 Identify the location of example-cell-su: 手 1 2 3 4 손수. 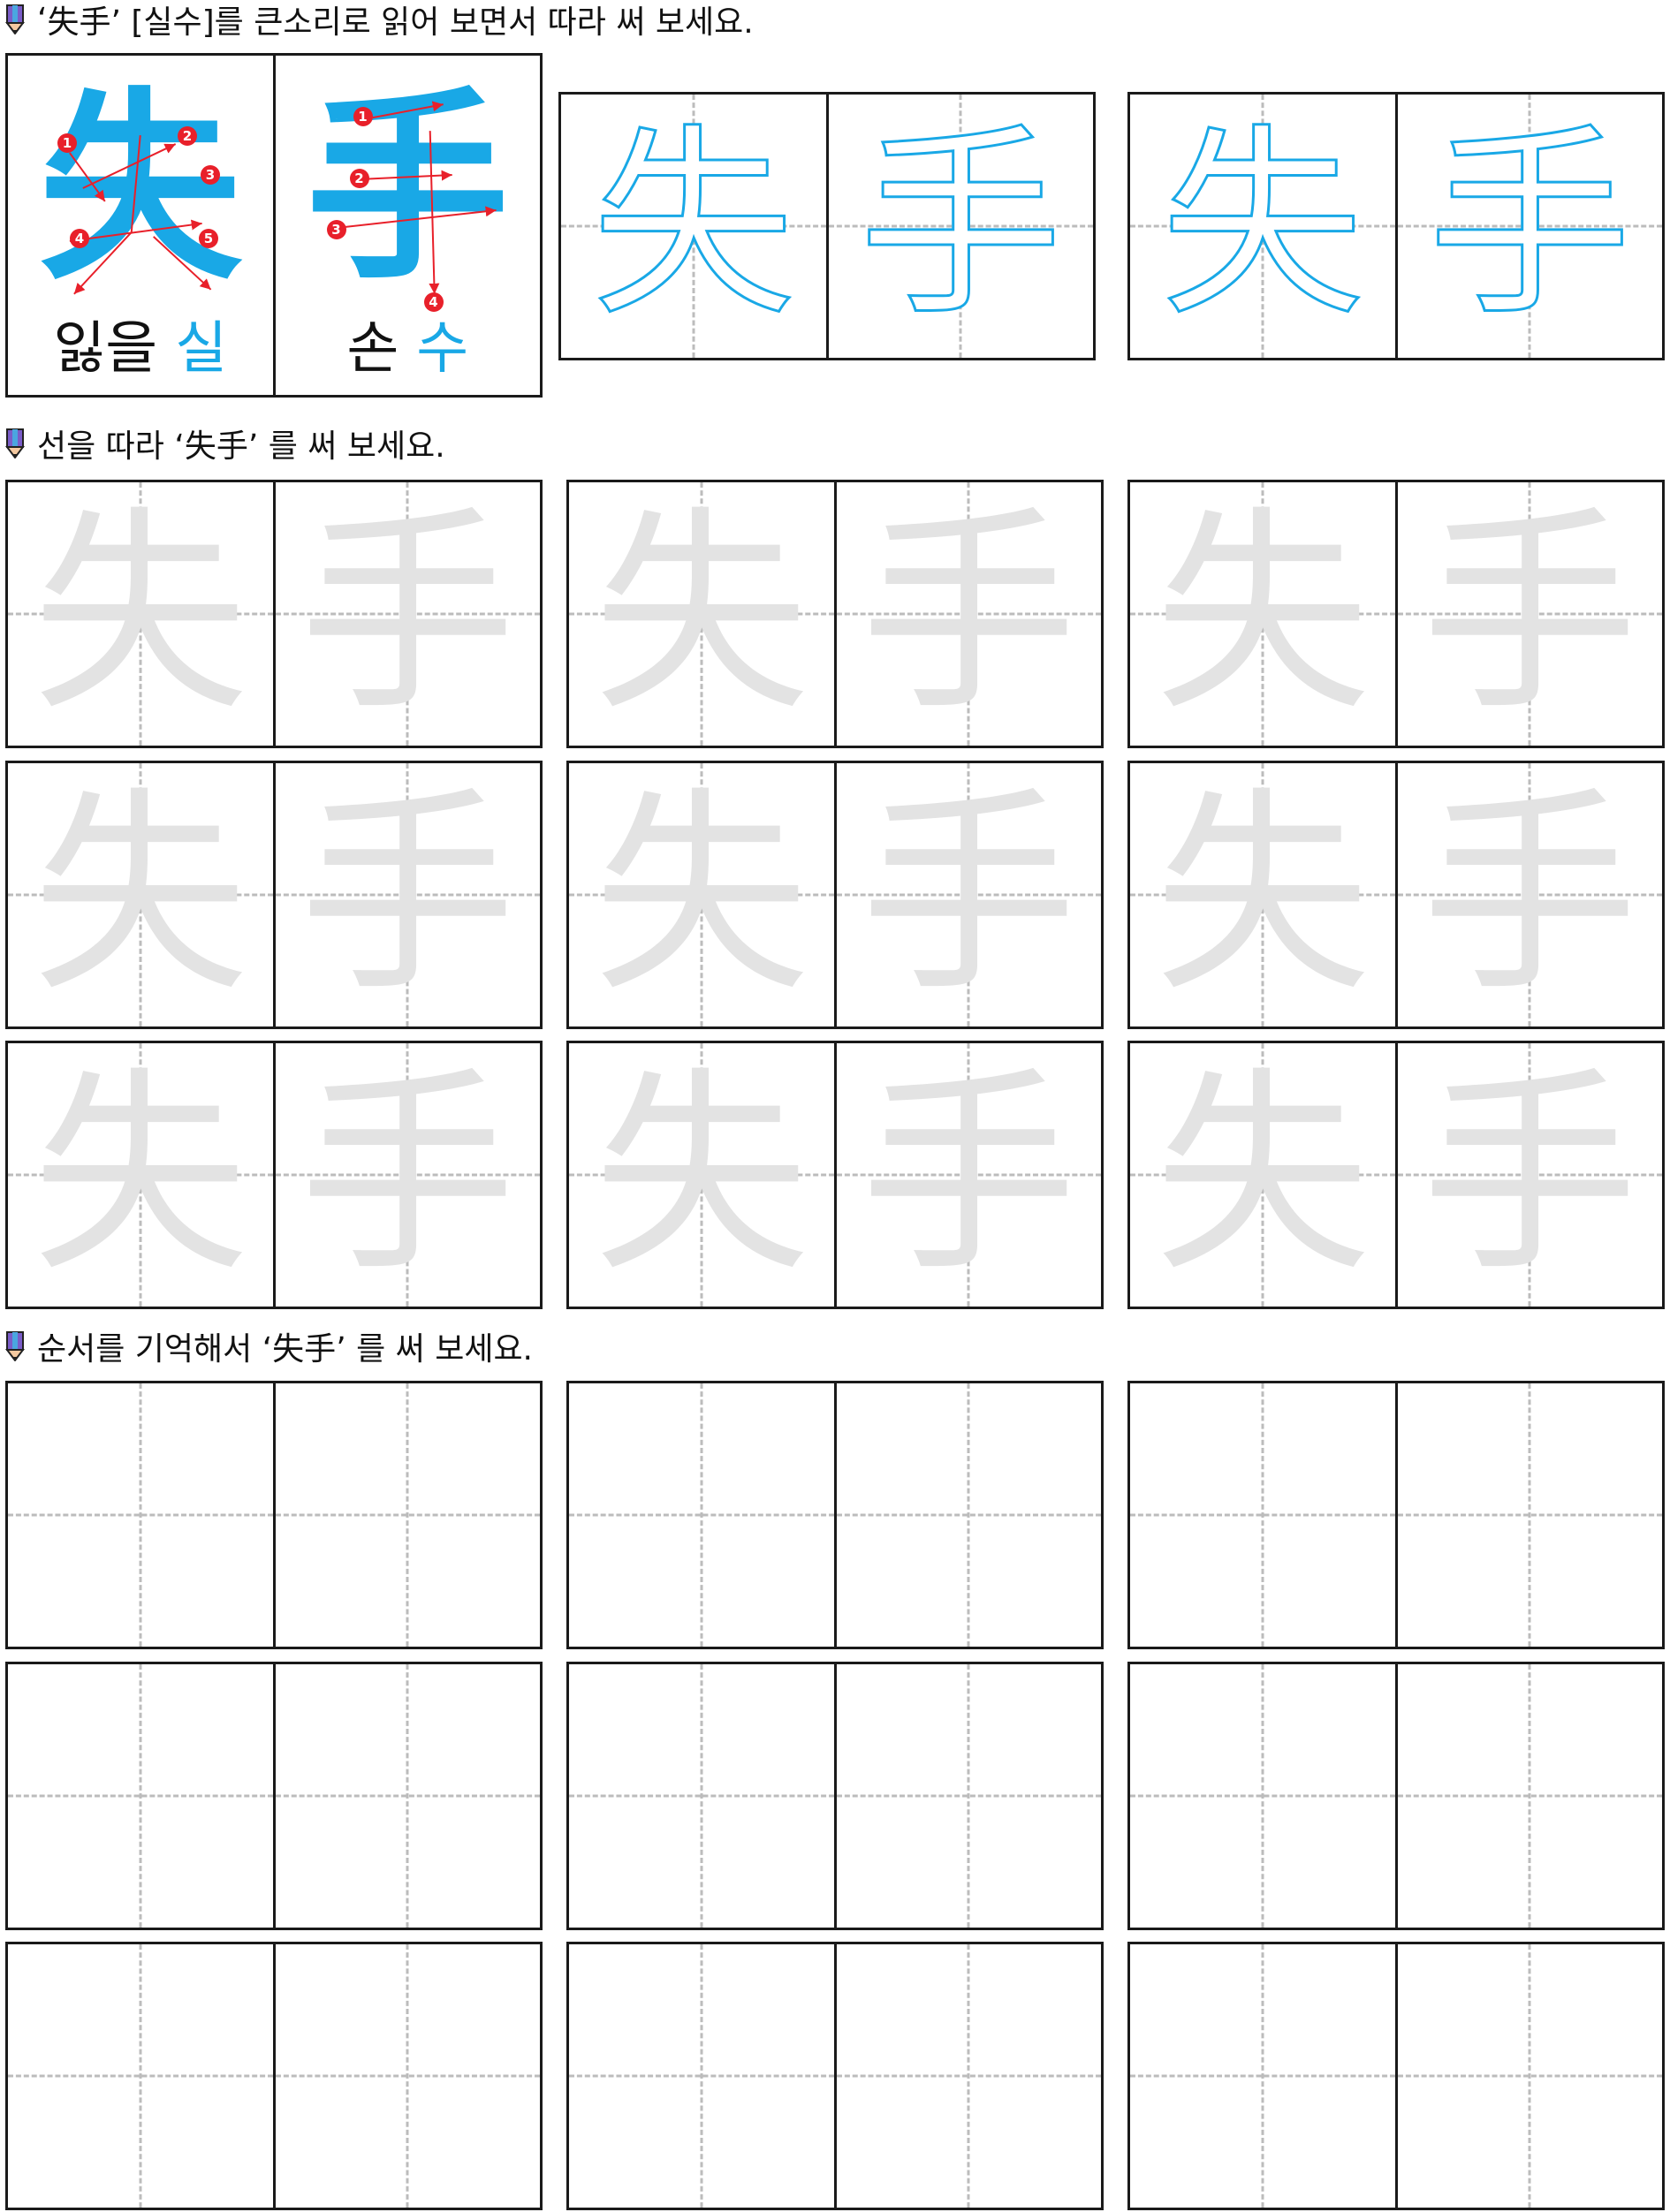
(406, 225).